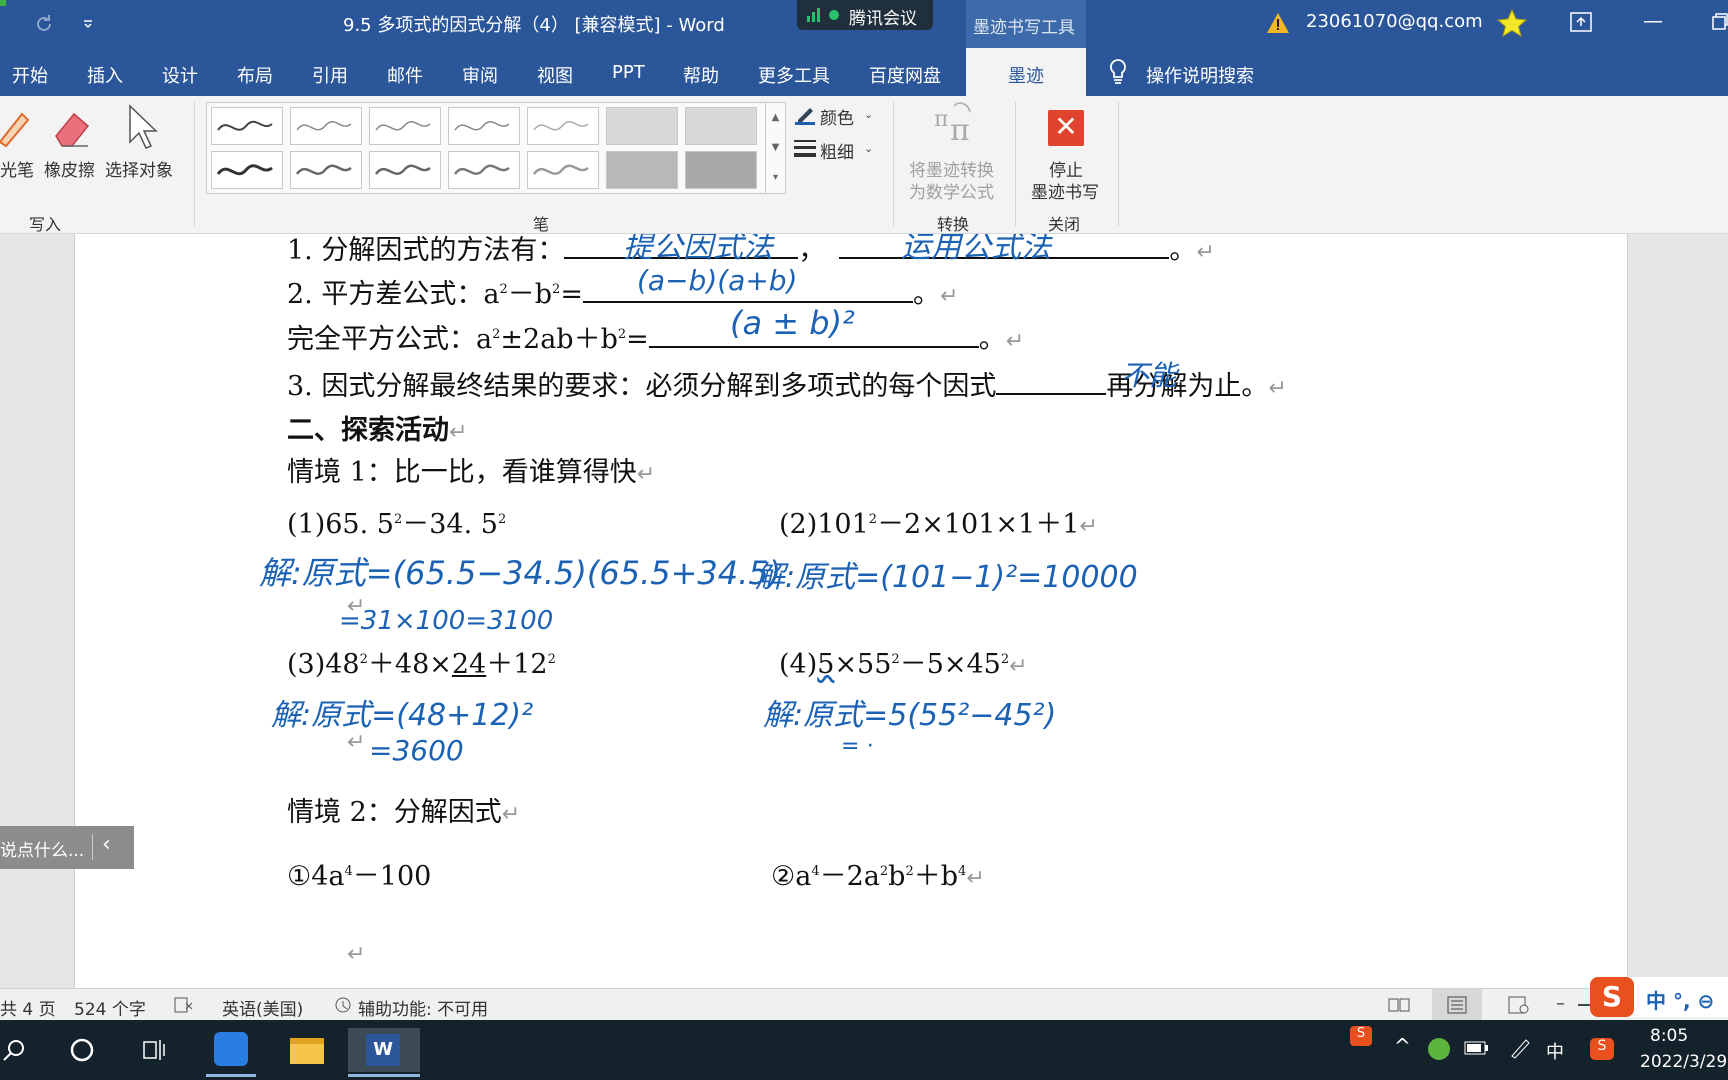  What do you see at coordinates (520, 573) in the screenshot?
I see `ink-annotation: 解:原式=(65.5−34.5)(65.5+34.5)` at bounding box center [520, 573].